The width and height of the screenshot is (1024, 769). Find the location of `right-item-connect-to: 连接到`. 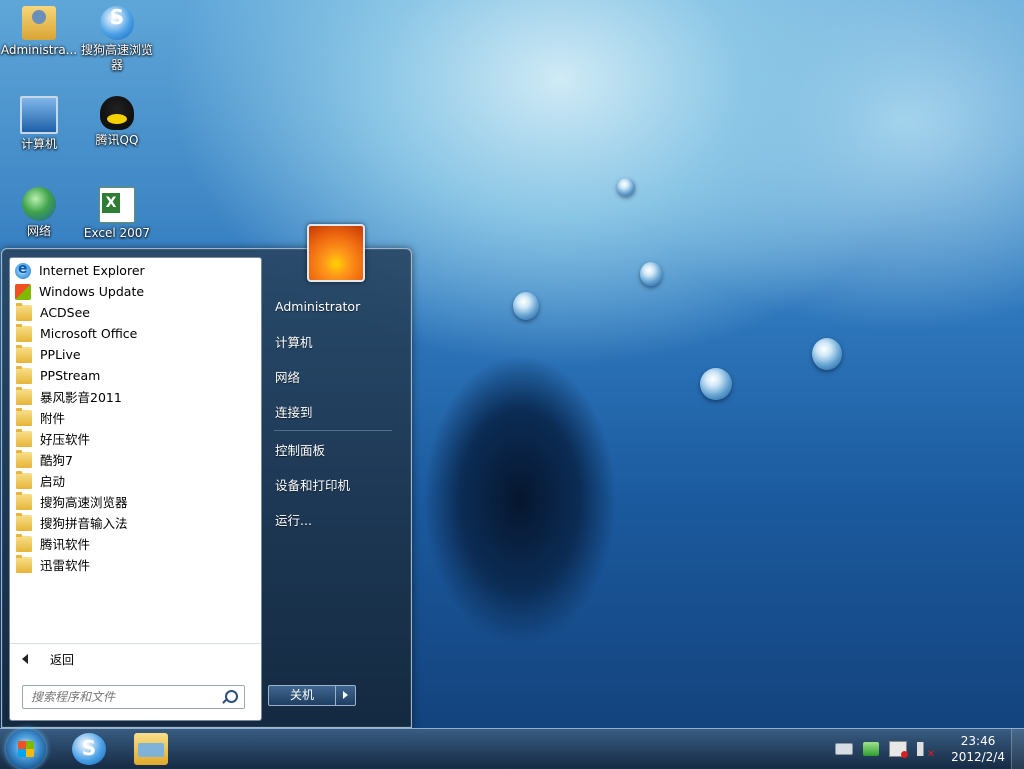

right-item-connect-to: 连接到 is located at coordinates (334, 411).